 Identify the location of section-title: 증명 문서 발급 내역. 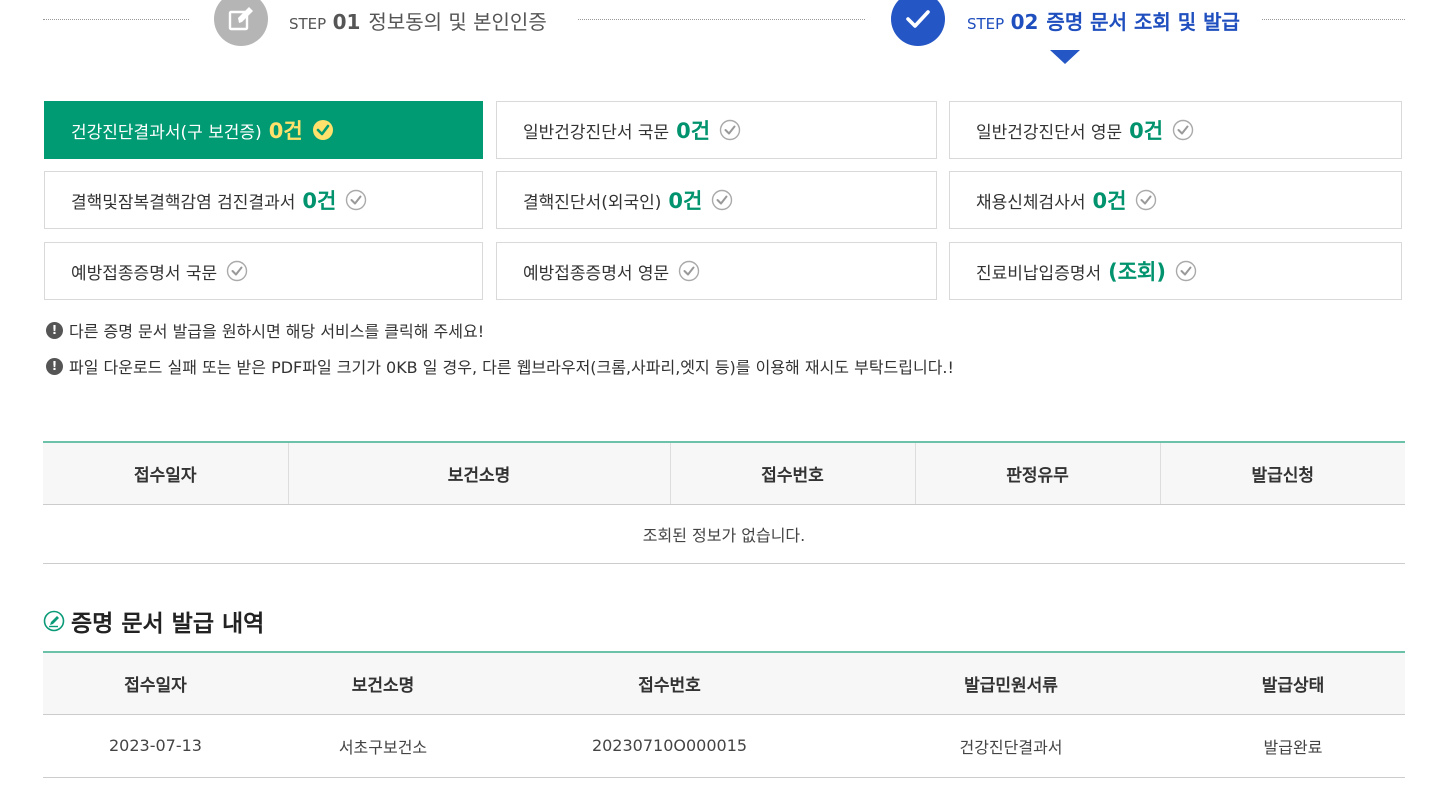
(153, 621).